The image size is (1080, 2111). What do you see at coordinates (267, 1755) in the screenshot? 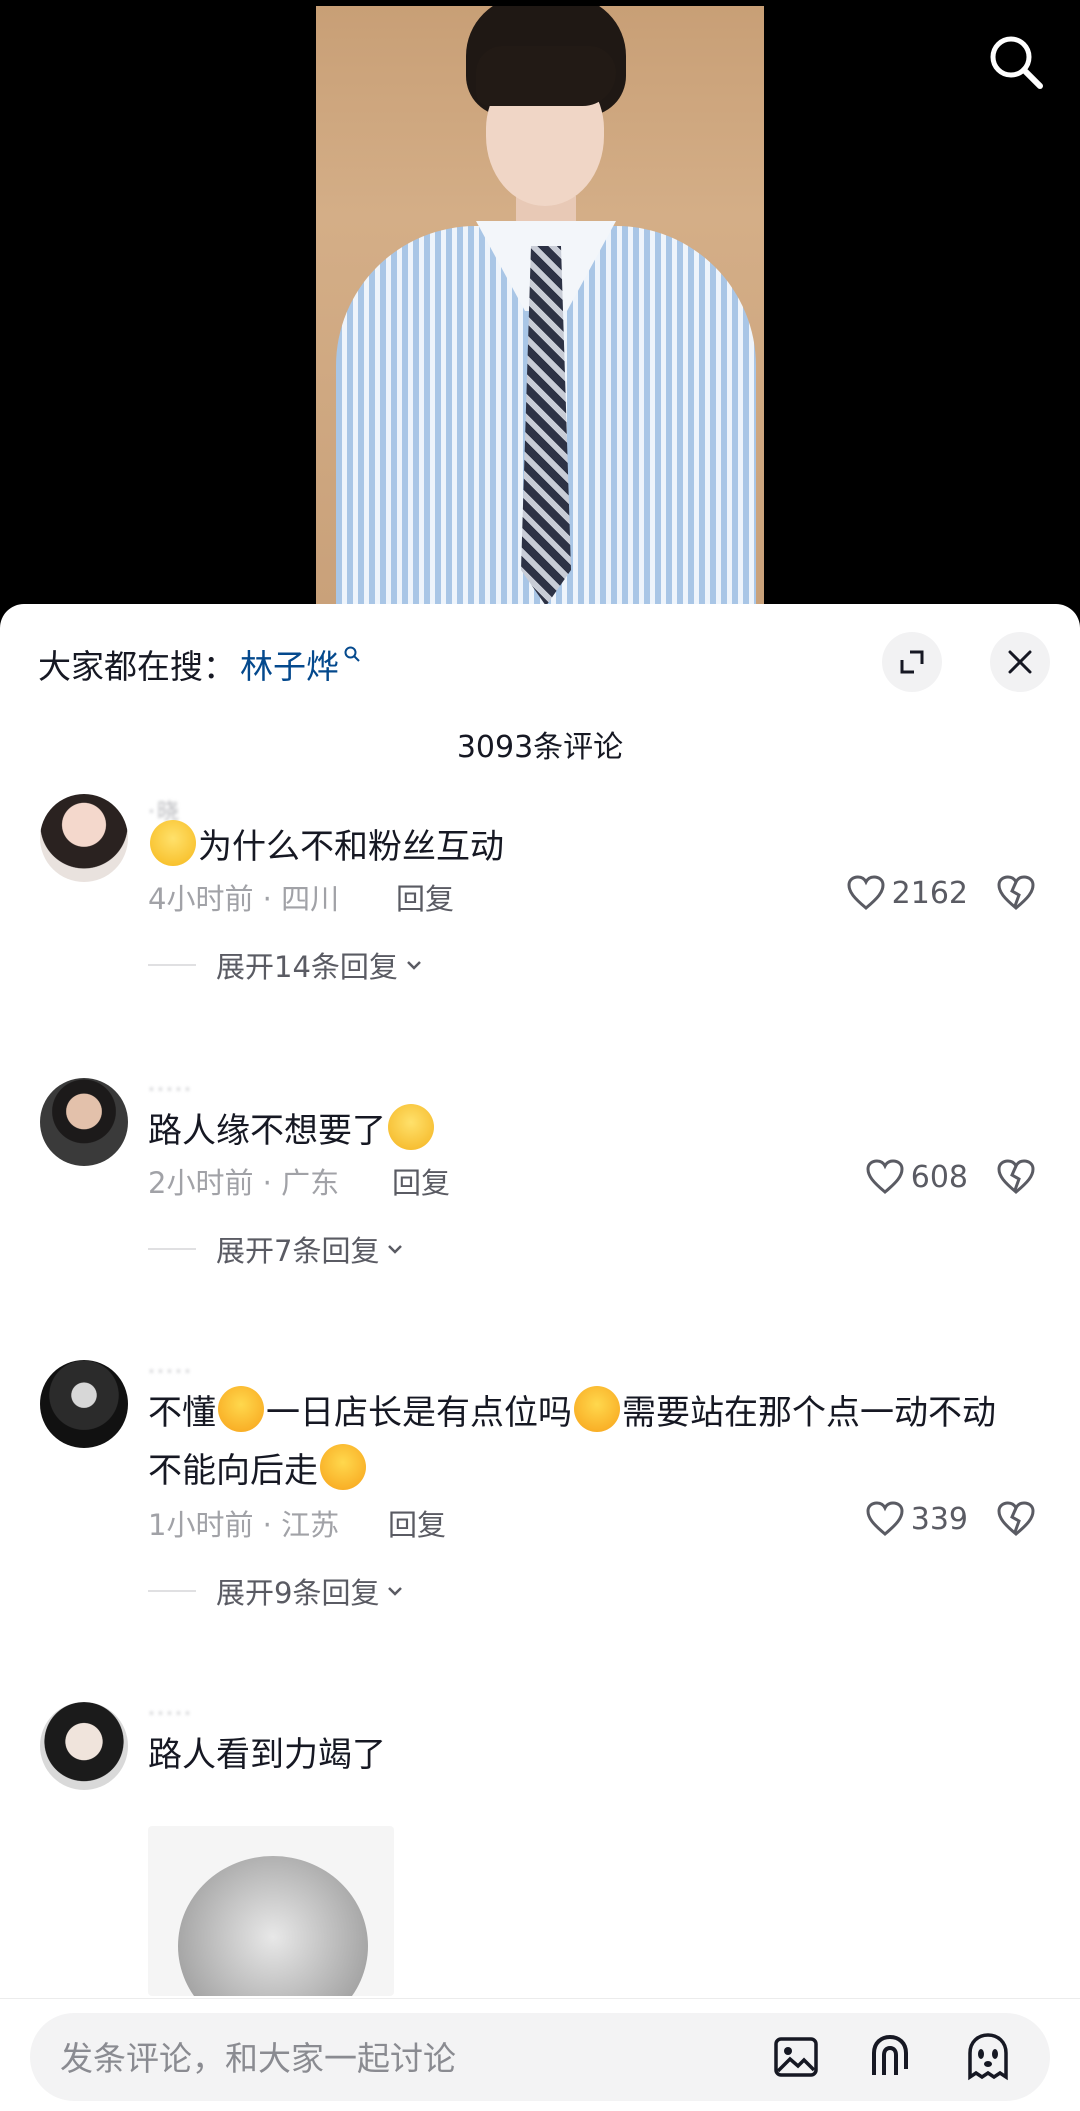
I see `comment-text-content: 路人看到力竭了` at bounding box center [267, 1755].